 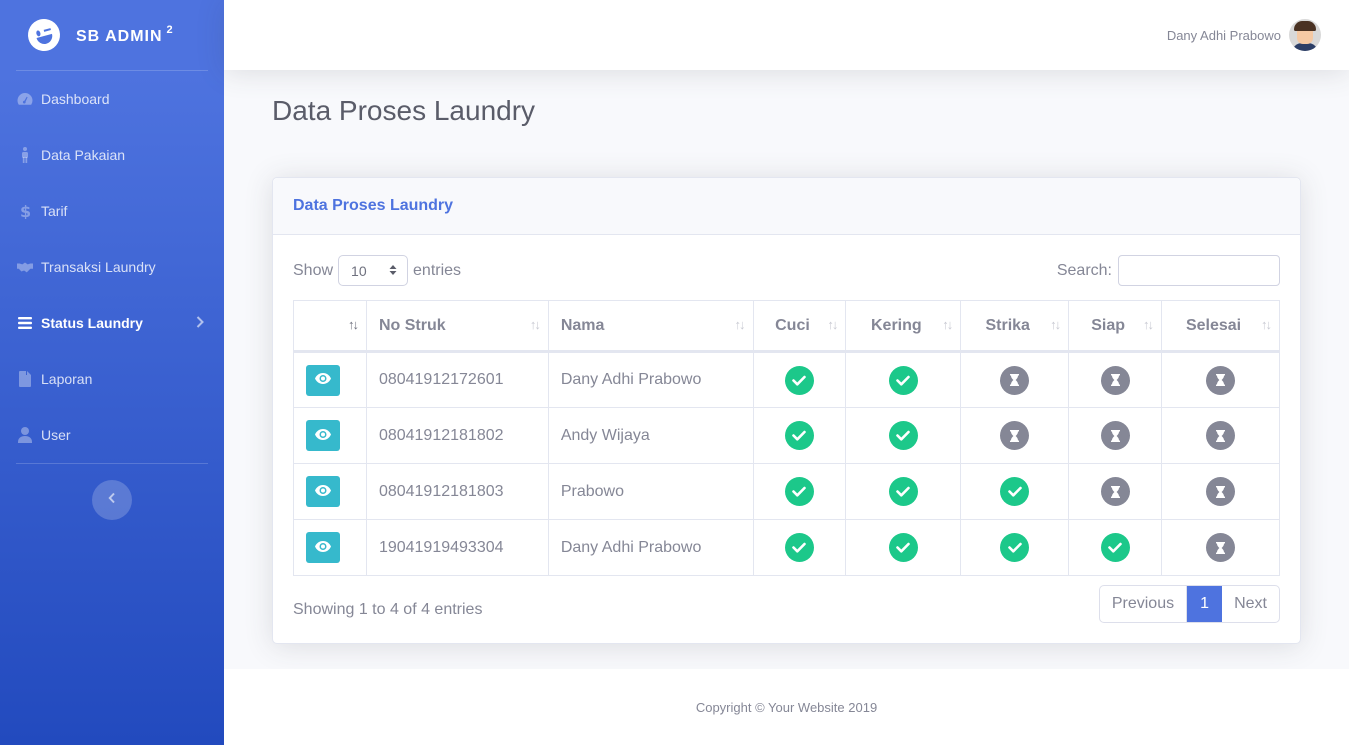 What do you see at coordinates (786, 206) in the screenshot?
I see `card-header: Data Proses Laundry` at bounding box center [786, 206].